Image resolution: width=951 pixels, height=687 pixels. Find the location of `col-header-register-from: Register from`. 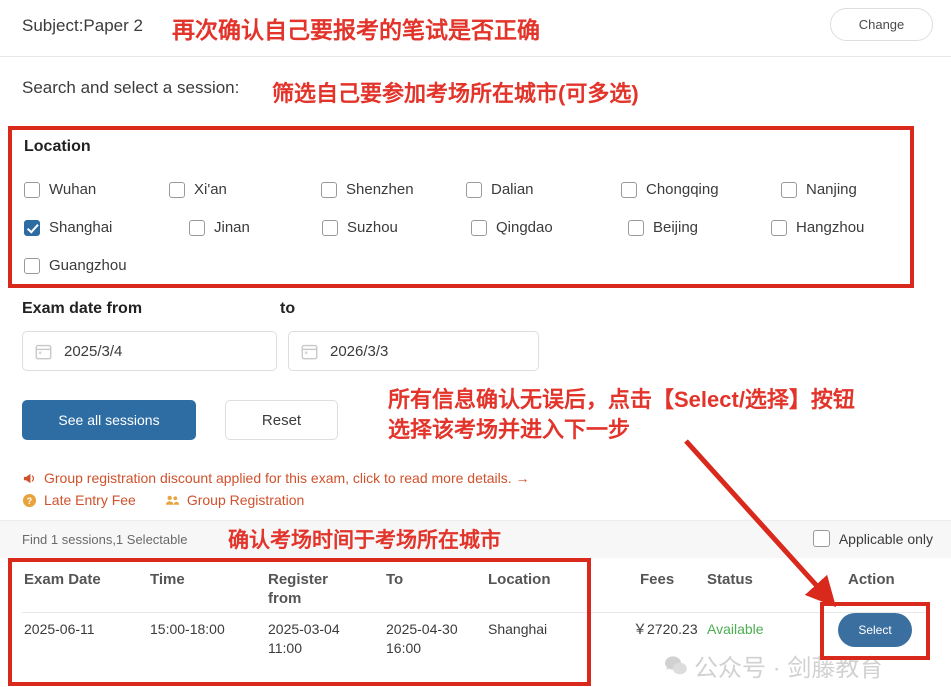

col-header-register-from: Register from is located at coordinates (298, 589).